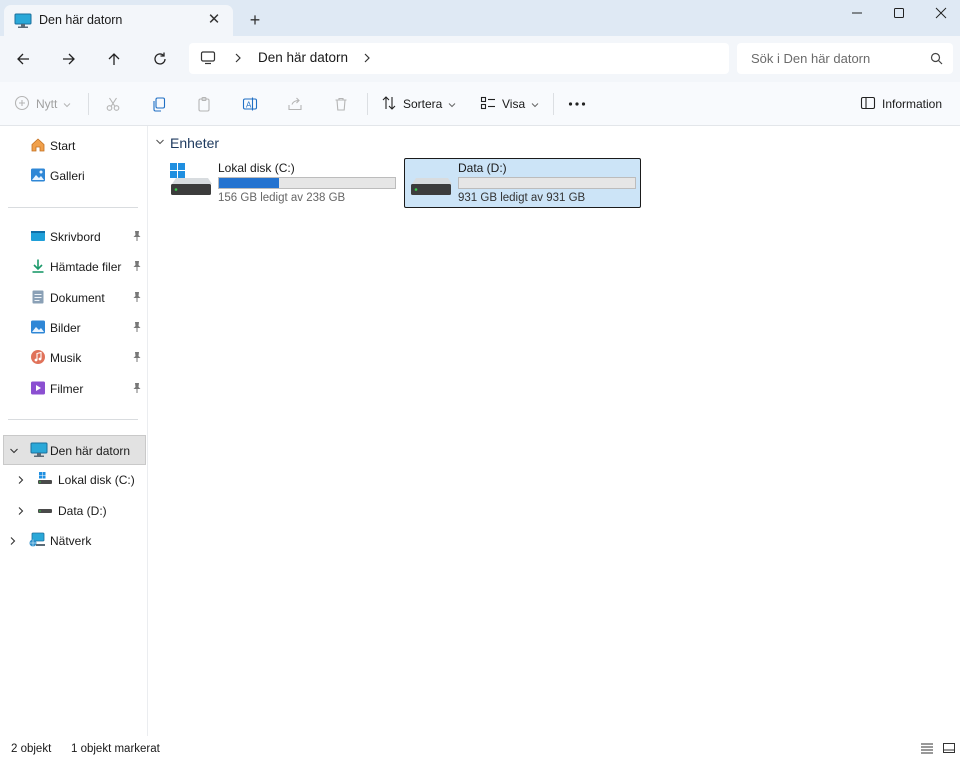 The height and width of the screenshot is (761, 960). What do you see at coordinates (936, 60) in the screenshot?
I see `search-icon` at bounding box center [936, 60].